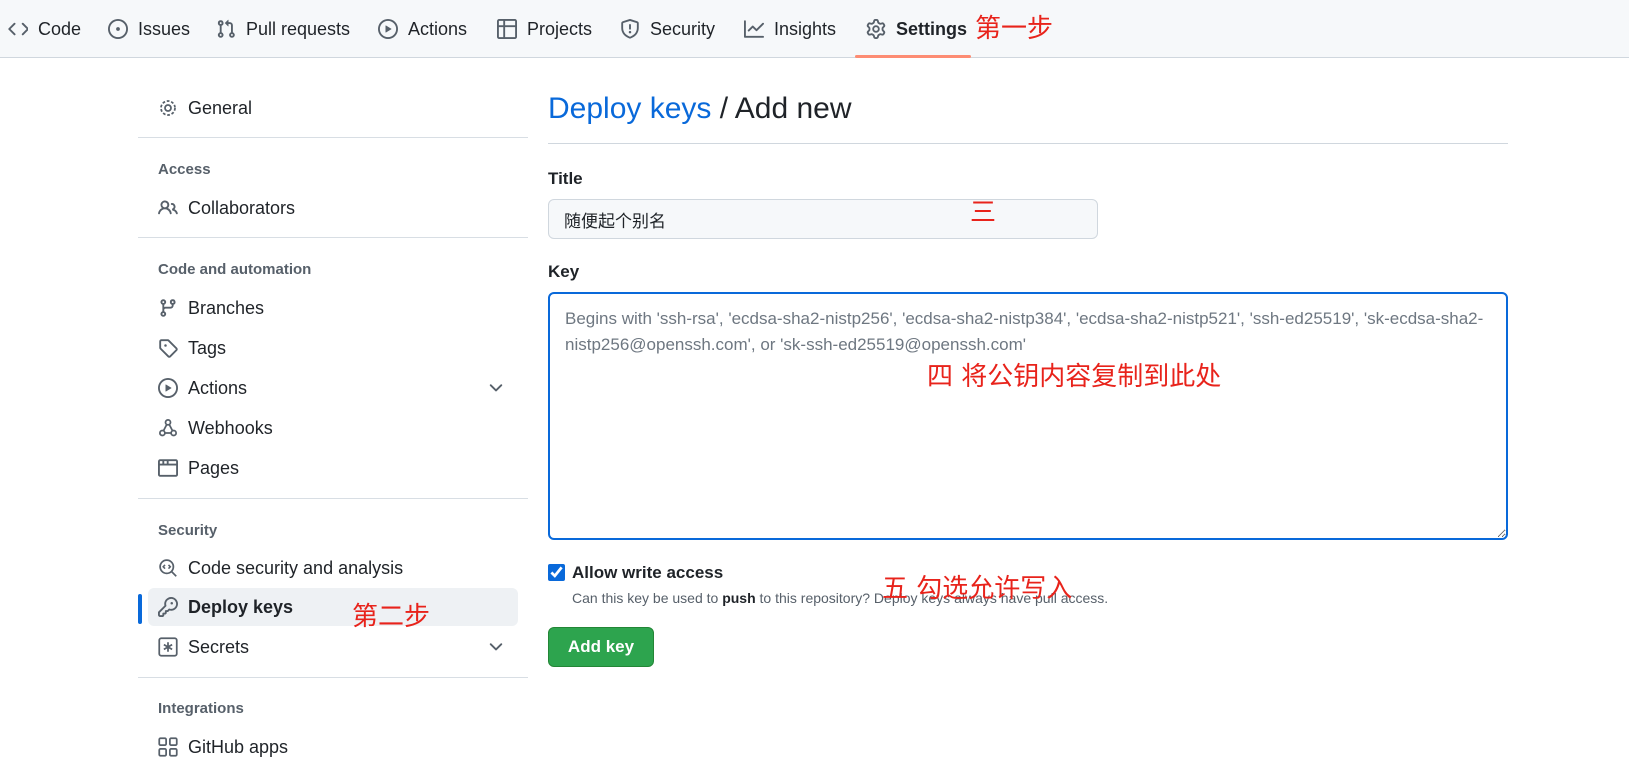  What do you see at coordinates (630, 29) in the screenshot?
I see `shield-icon` at bounding box center [630, 29].